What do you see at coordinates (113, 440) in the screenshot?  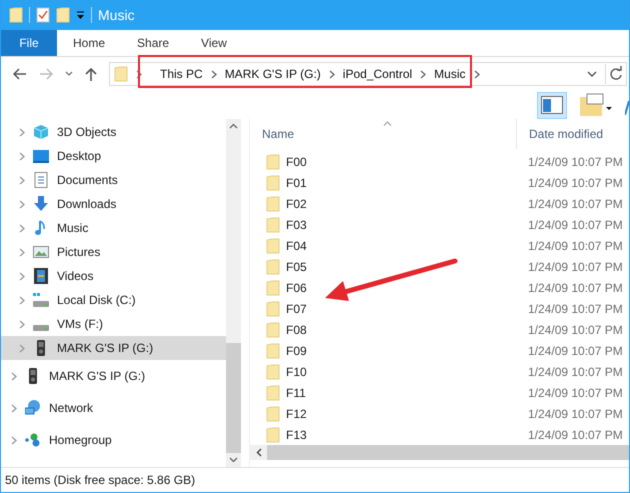 I see `sidebar-item: Homegroup` at bounding box center [113, 440].